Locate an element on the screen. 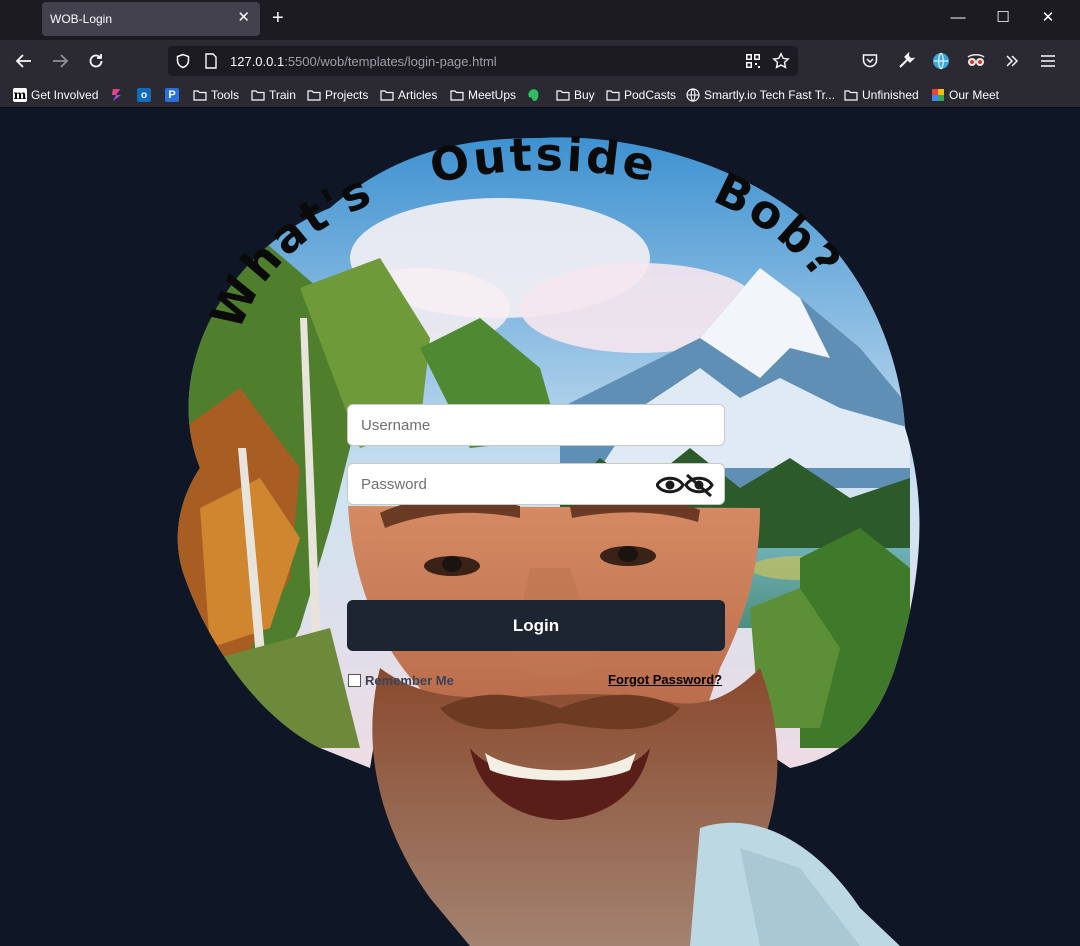  bookmark-get-involved: m Get Involved is located at coordinates (55, 95).